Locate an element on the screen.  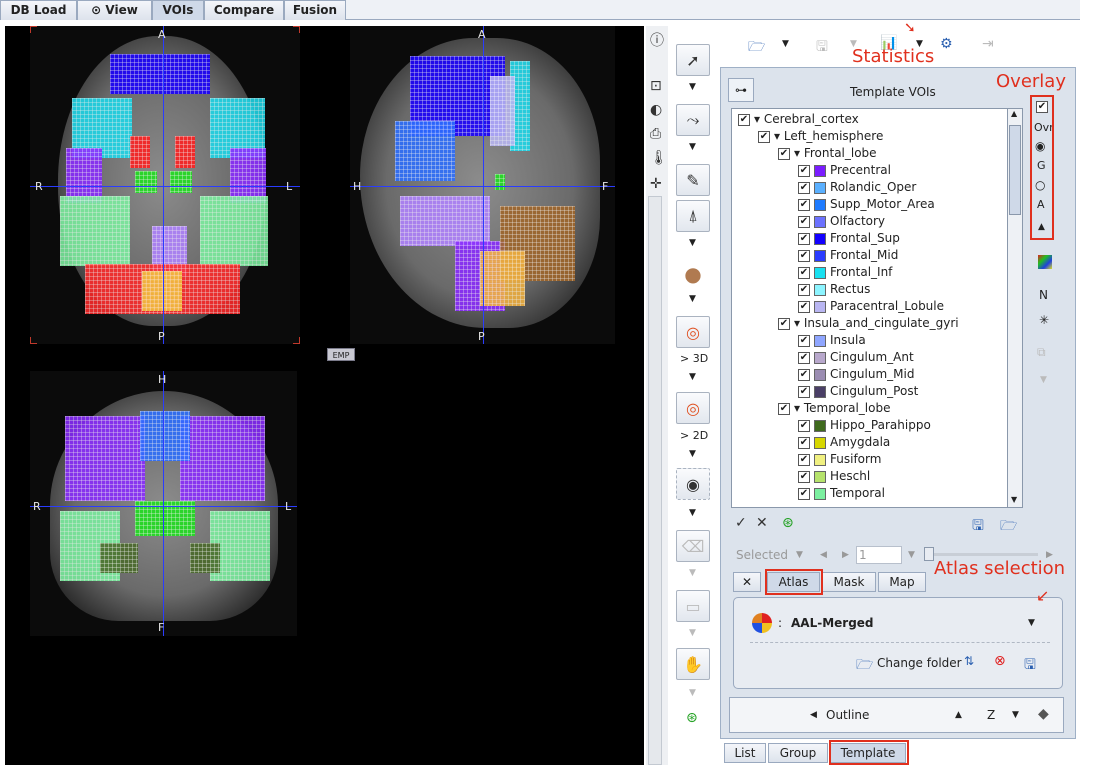
region-tool-button: ◉ is located at coordinates (693, 484).